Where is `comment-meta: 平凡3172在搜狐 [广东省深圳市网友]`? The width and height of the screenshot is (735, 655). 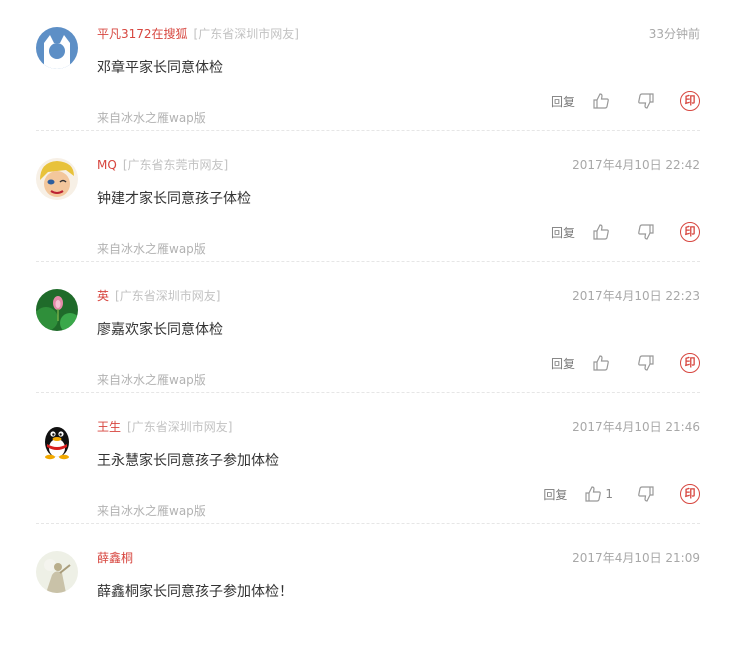
comment-meta: 平凡3172在搜狐 [广东省深圳市网友] is located at coordinates (198, 34).